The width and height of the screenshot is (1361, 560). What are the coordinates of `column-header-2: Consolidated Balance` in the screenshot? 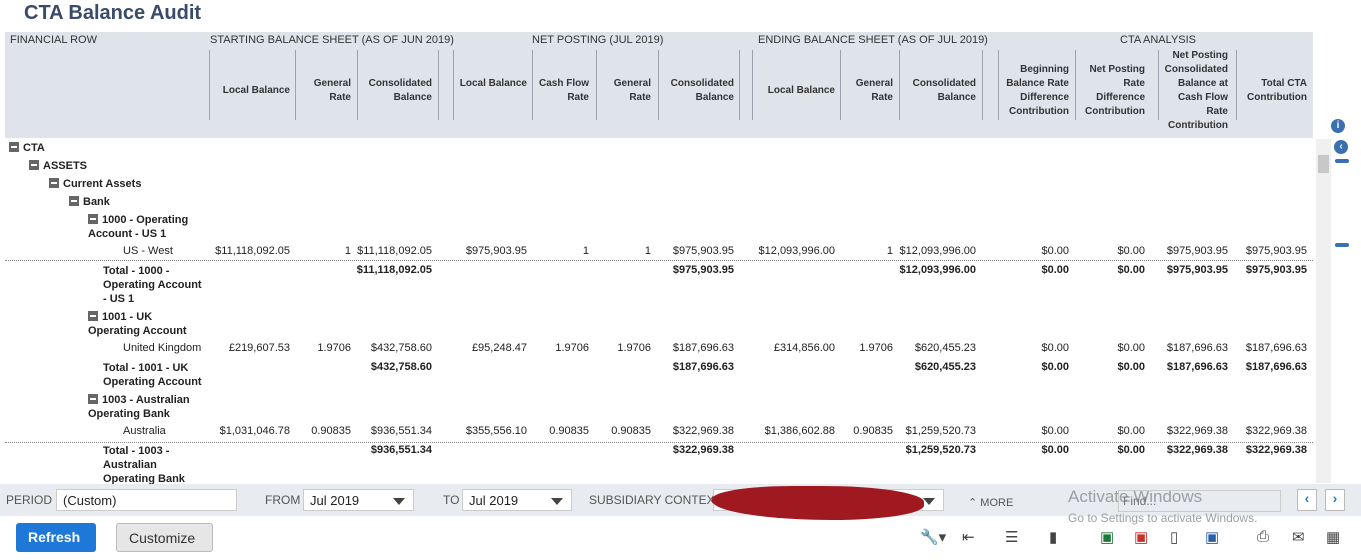 It's located at (393, 91).